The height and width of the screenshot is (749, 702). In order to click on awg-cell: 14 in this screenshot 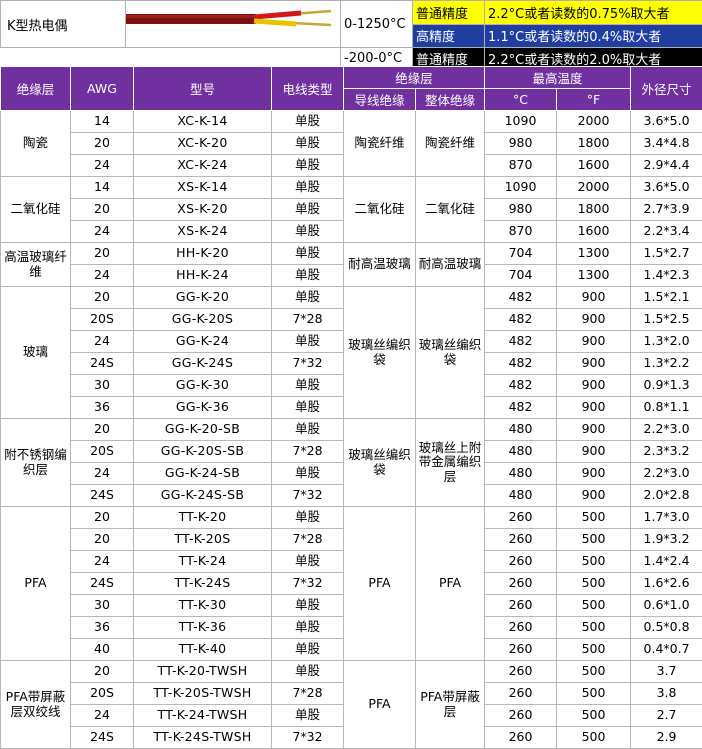, I will do `click(102, 187)`.